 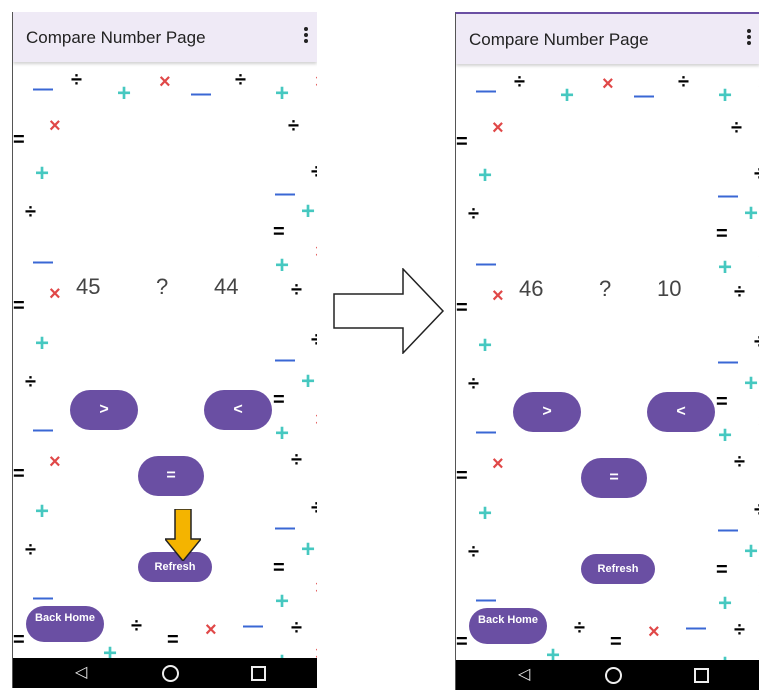 What do you see at coordinates (389, 311) in the screenshot?
I see `right-arrow-icon` at bounding box center [389, 311].